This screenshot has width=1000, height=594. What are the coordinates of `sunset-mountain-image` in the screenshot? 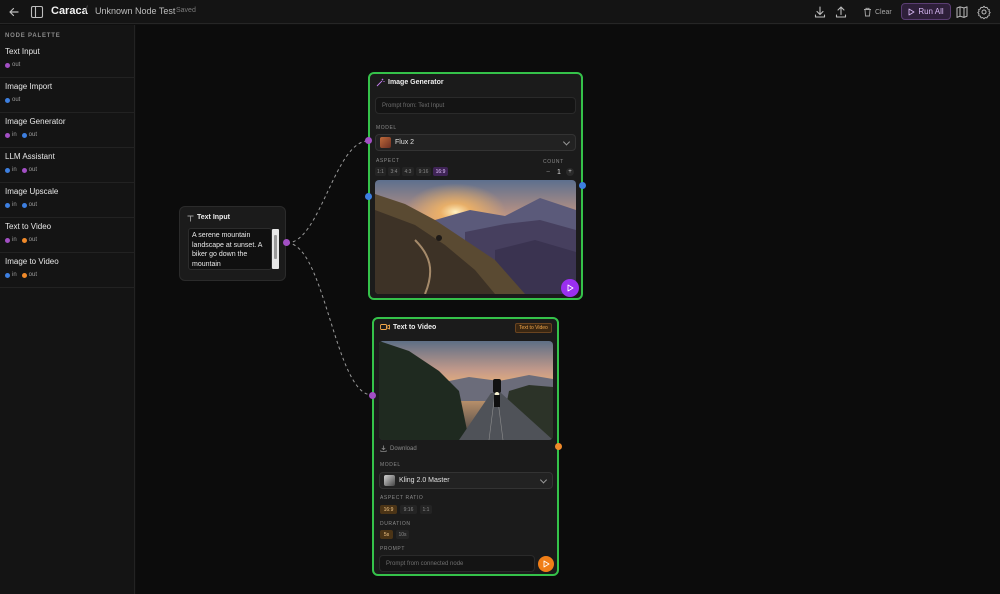 It's located at (475, 237).